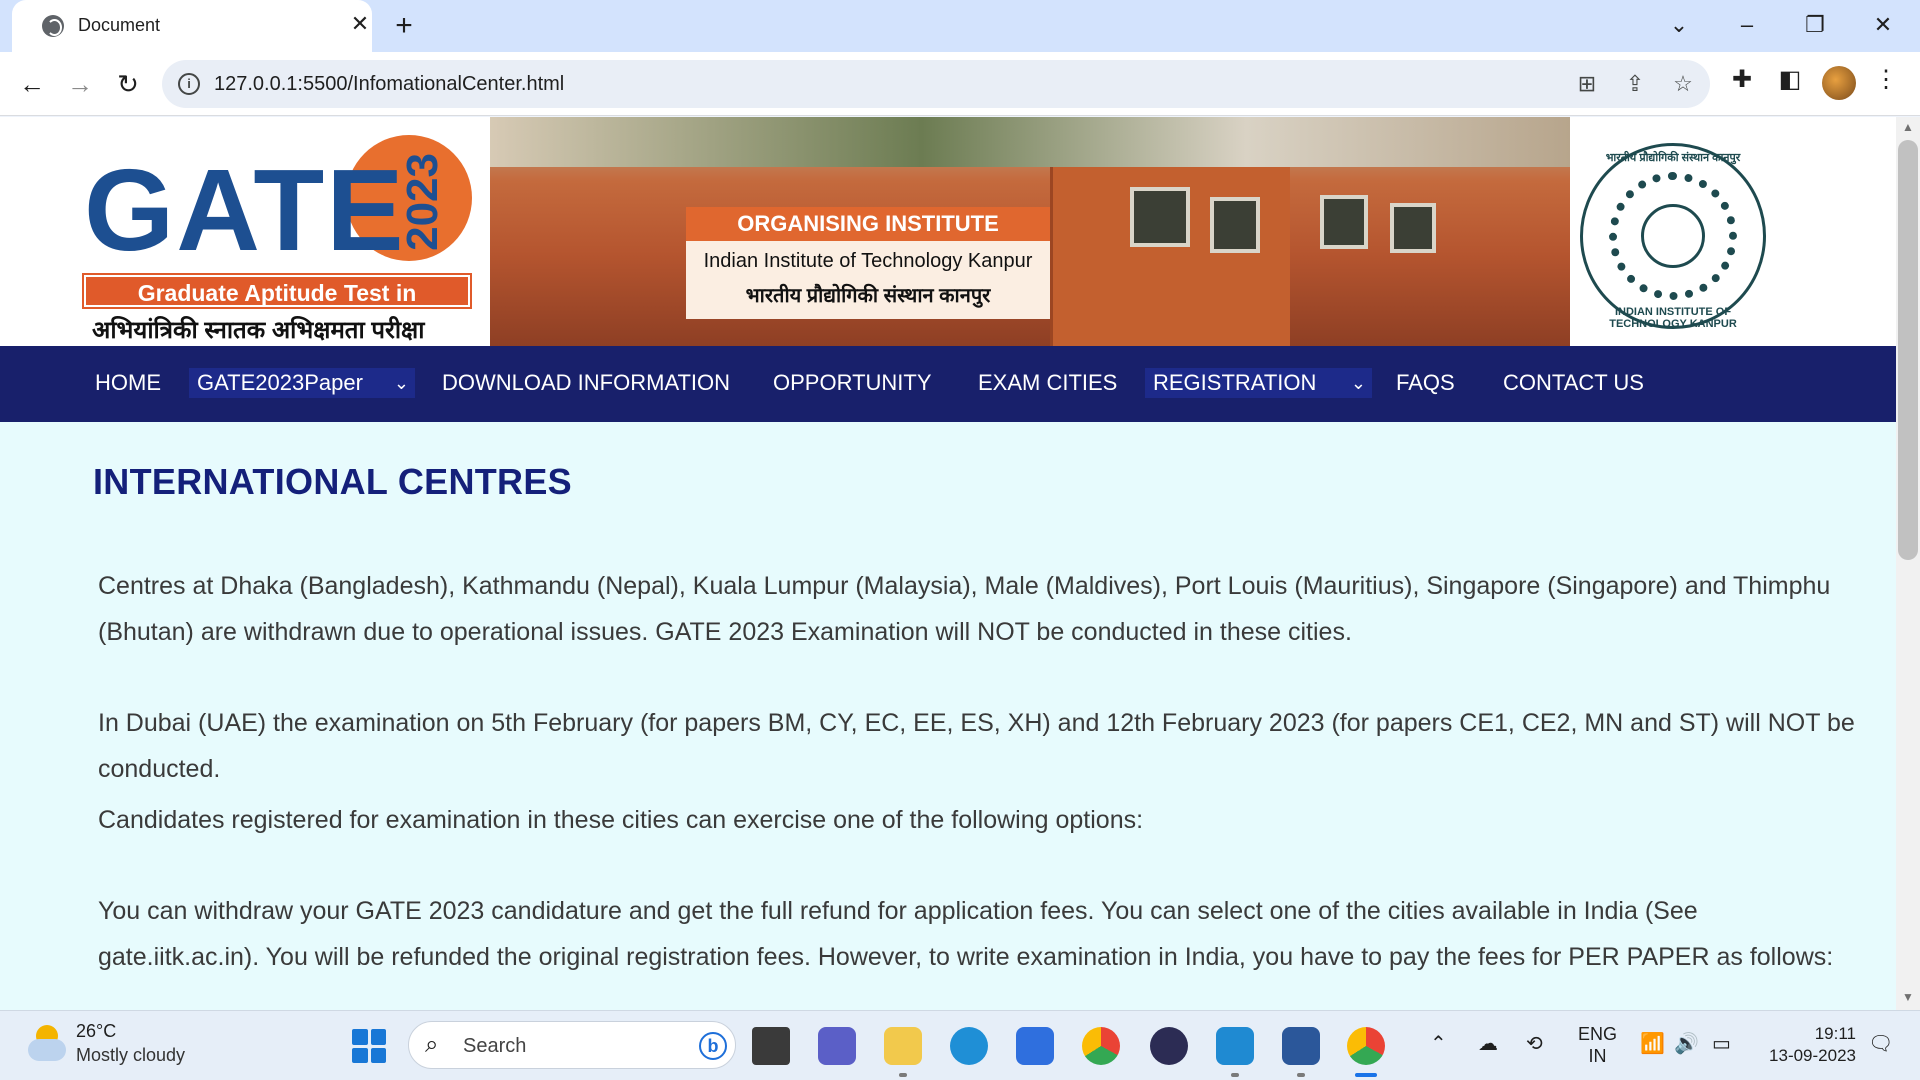 This screenshot has height=1080, width=1920. I want to click on registration-dropdown: REGISTRATION ⌄, so click(1258, 383).